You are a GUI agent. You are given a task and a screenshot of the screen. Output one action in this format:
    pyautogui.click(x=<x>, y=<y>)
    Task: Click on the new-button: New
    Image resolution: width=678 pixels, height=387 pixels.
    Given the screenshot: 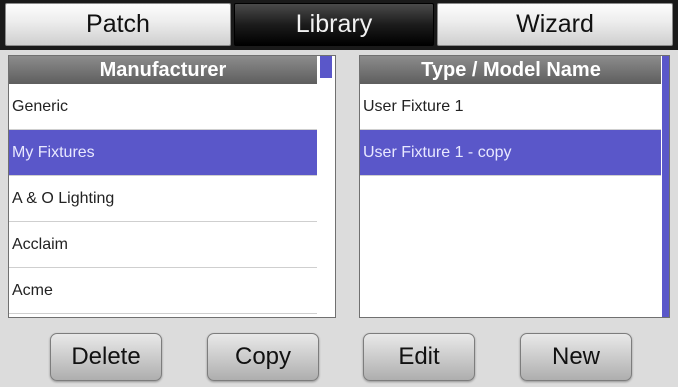 What is the action you would take?
    pyautogui.click(x=576, y=357)
    